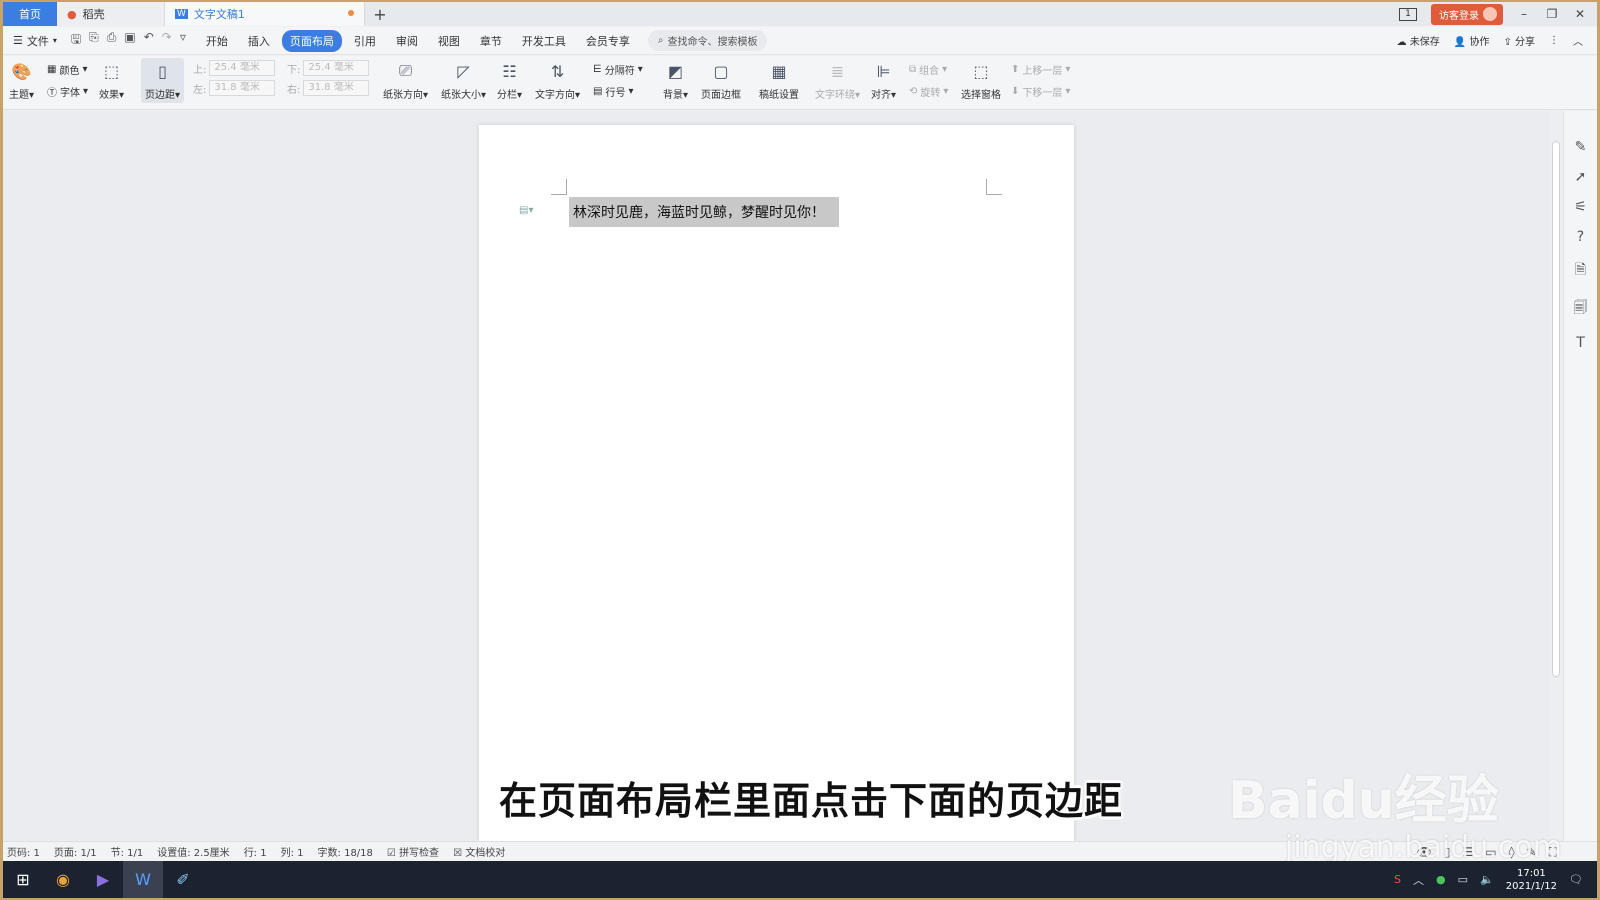 This screenshot has width=1600, height=900. Describe the element at coordinates (509, 81) in the screenshot. I see `columns-button: ☷ 分栏▾` at that location.